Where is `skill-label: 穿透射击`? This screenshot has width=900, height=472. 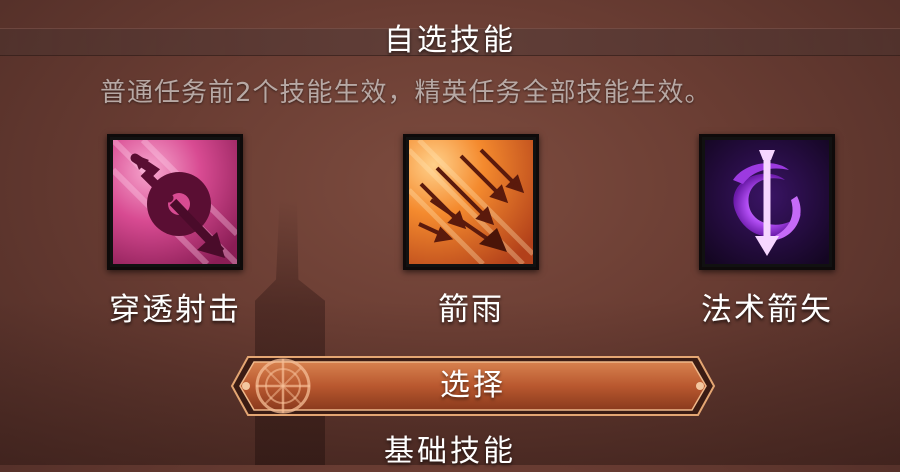 skill-label: 穿透射击 is located at coordinates (175, 310).